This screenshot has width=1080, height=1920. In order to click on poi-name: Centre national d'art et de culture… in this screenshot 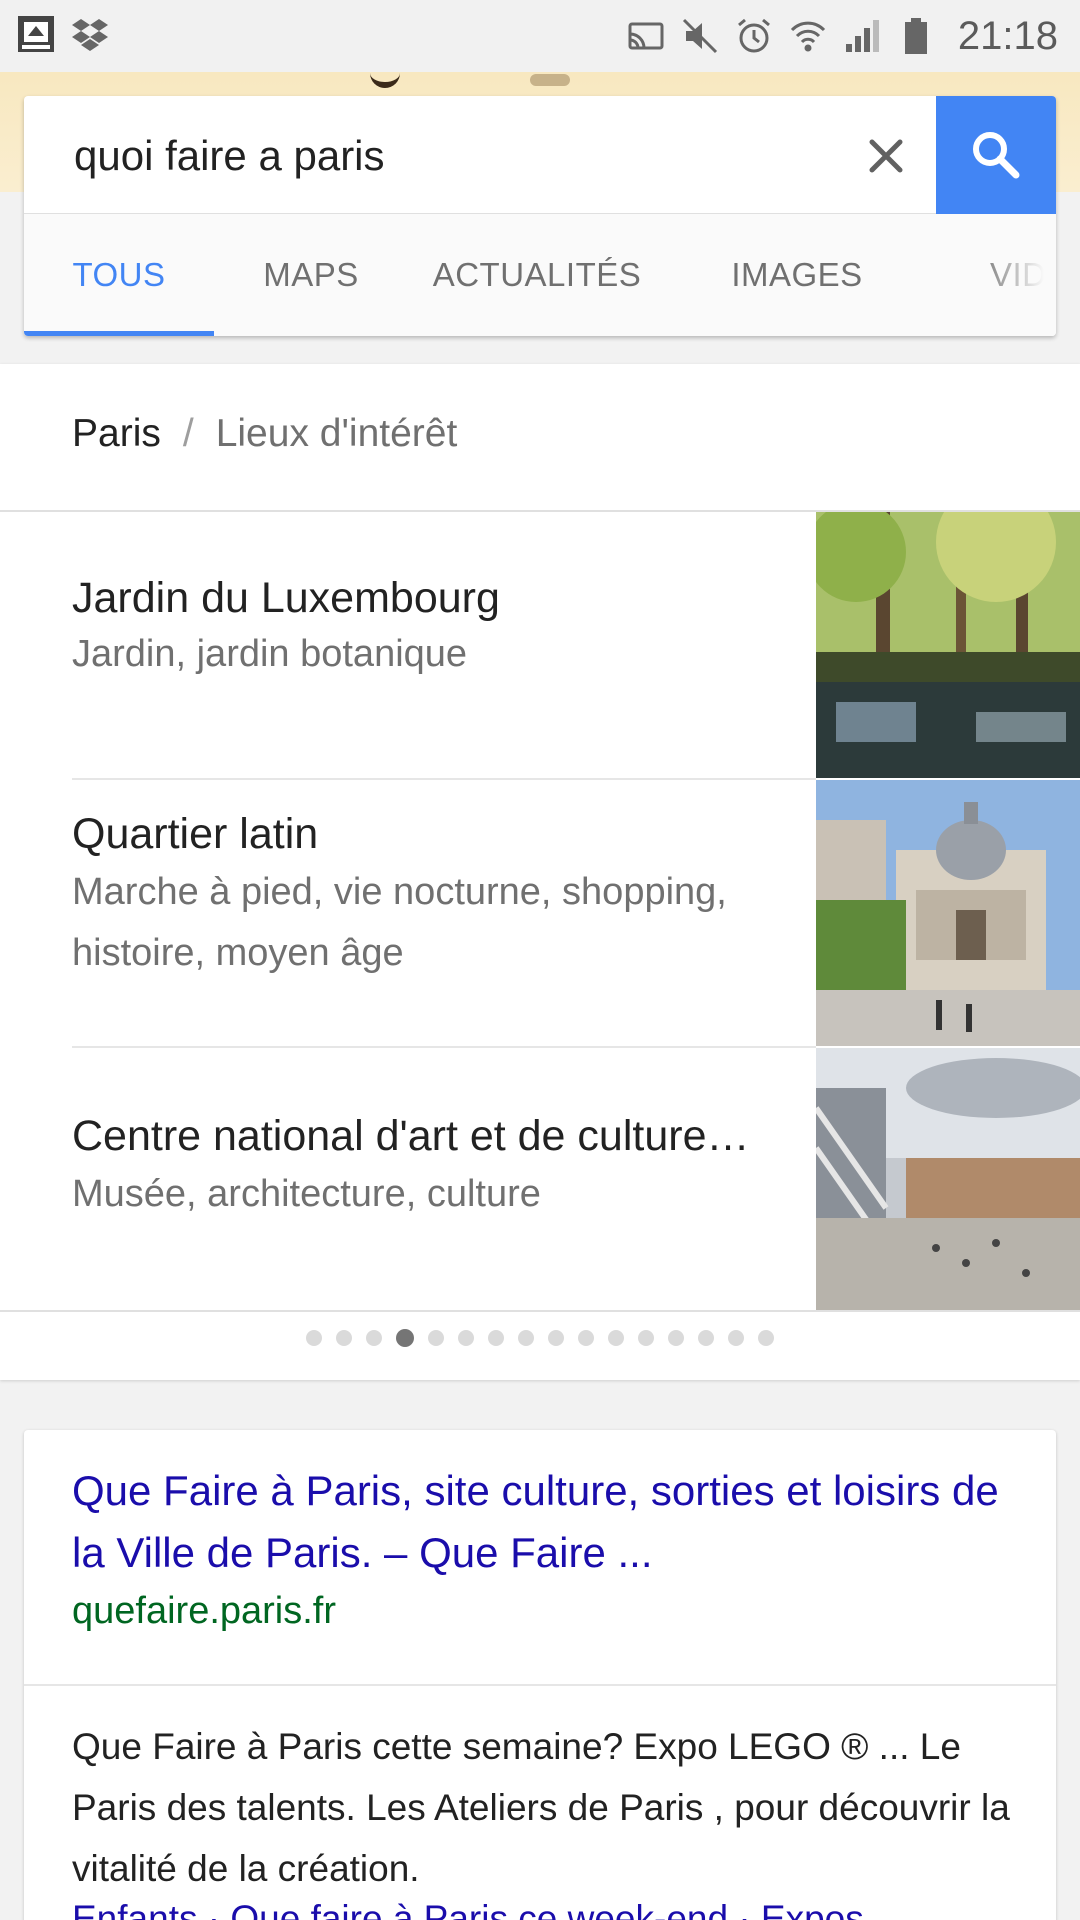, I will do `click(411, 1136)`.